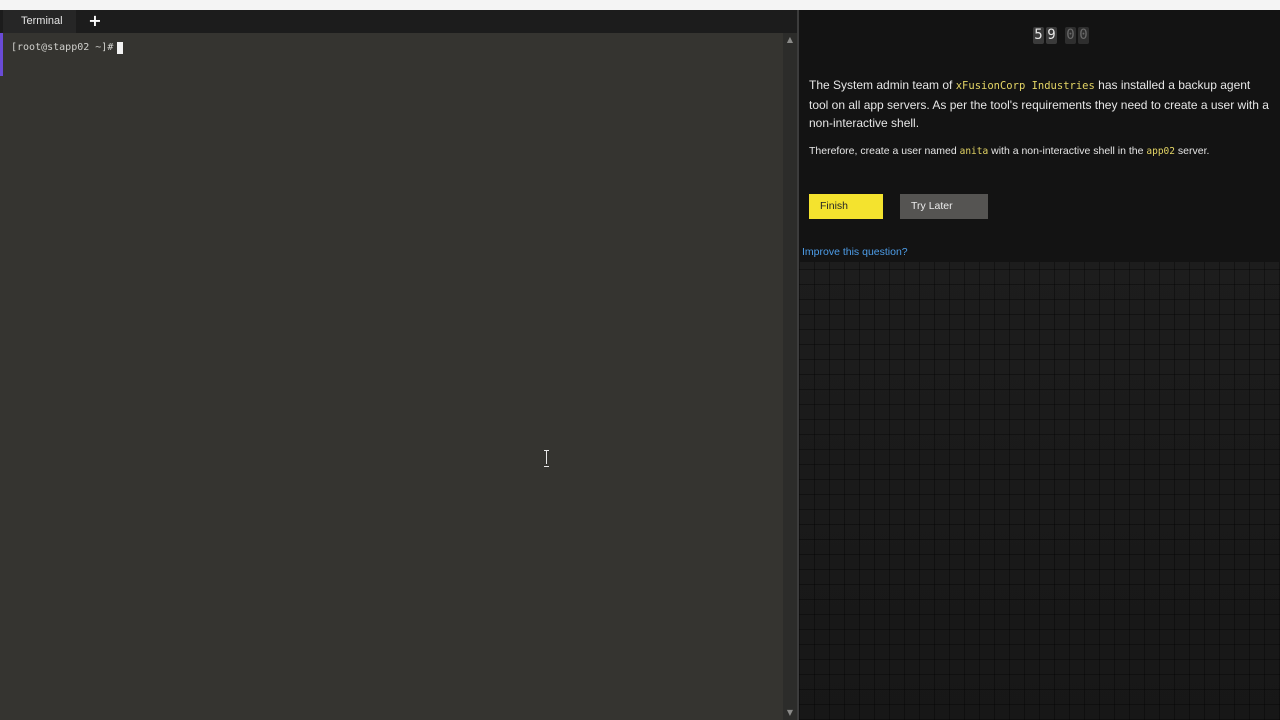  I want to click on add-tab-button: +, so click(95, 21).